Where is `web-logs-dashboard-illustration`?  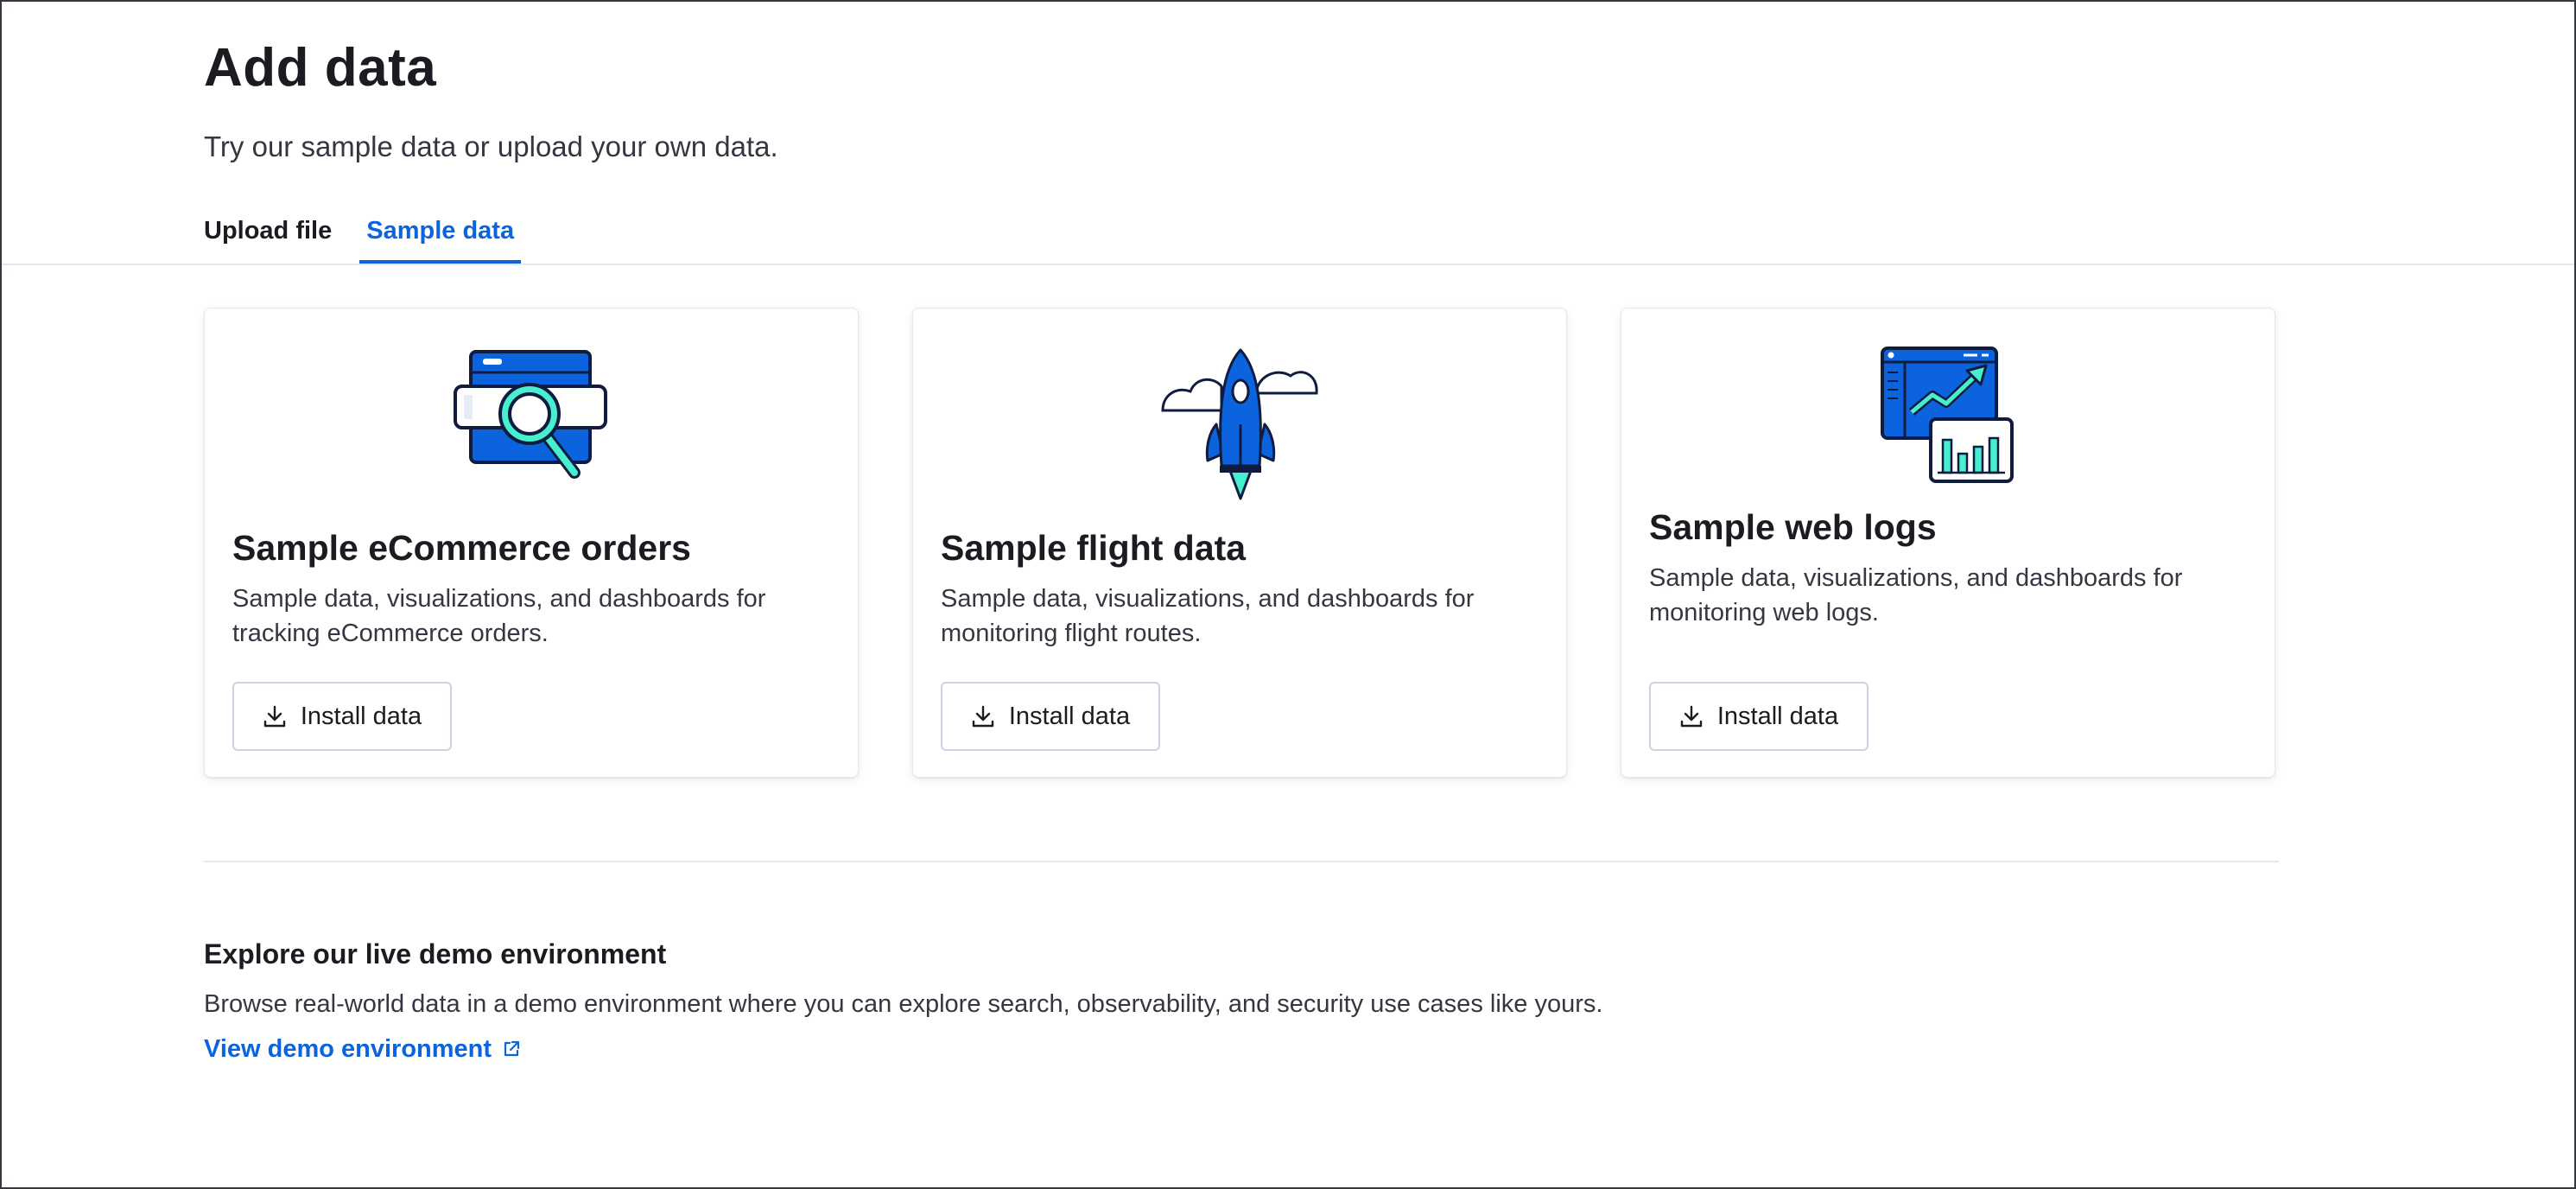
web-logs-dashboard-illustration is located at coordinates (1948, 416).